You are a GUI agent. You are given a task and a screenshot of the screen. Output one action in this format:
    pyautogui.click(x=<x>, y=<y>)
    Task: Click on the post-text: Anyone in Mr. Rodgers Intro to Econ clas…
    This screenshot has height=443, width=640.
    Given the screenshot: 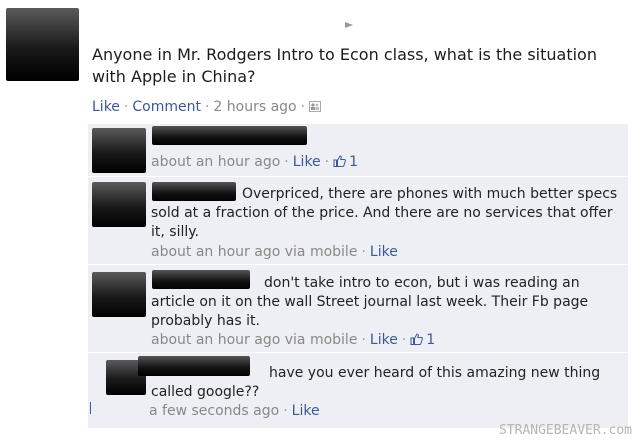 What is the action you would take?
    pyautogui.click(x=344, y=65)
    